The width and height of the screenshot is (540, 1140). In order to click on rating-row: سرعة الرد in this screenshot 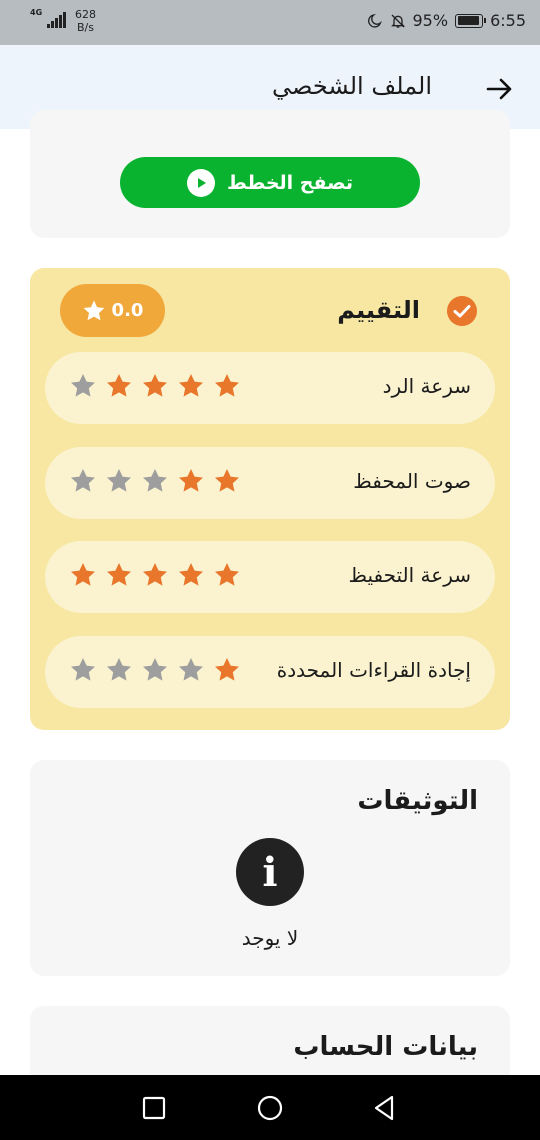, I will do `click(270, 388)`.